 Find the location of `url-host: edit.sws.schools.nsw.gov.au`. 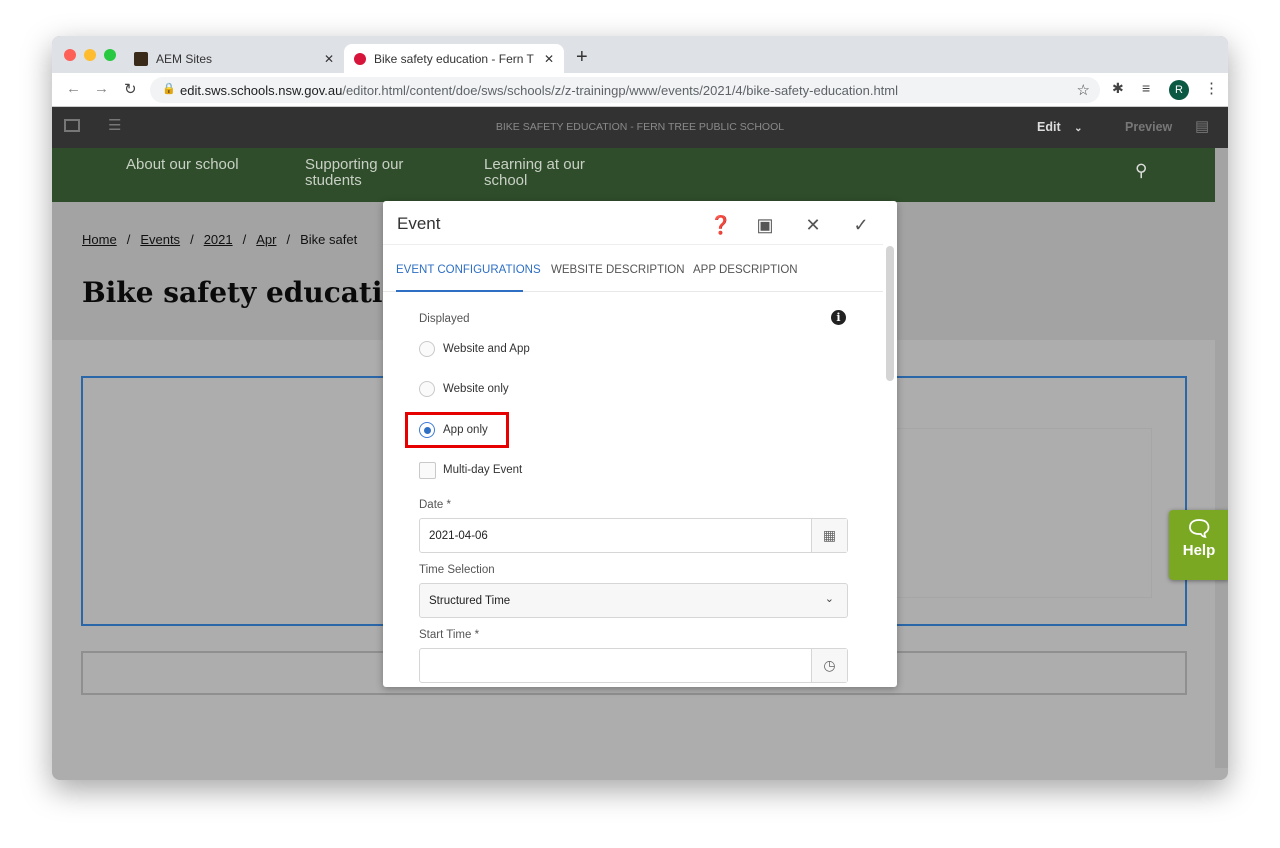

url-host: edit.sws.schools.nsw.gov.au is located at coordinates (261, 90).